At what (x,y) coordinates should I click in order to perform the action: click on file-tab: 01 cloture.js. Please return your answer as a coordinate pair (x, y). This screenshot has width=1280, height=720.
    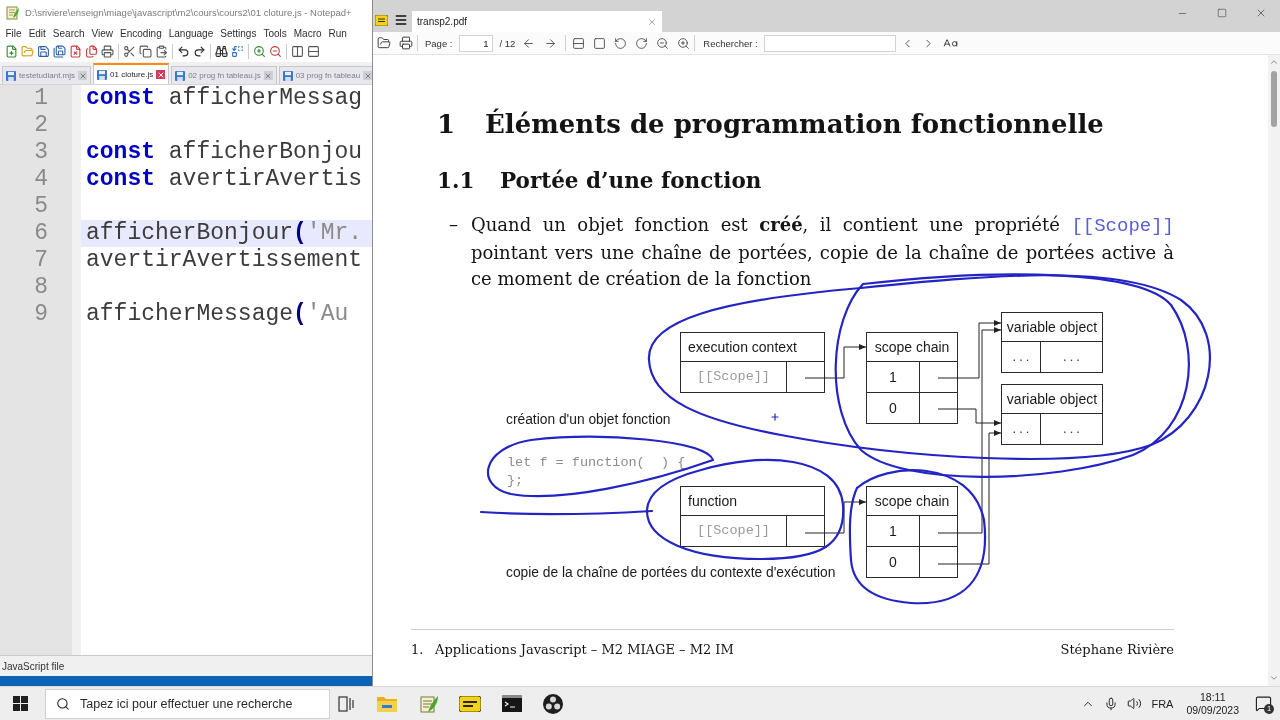
    Looking at the image, I should click on (131, 73).